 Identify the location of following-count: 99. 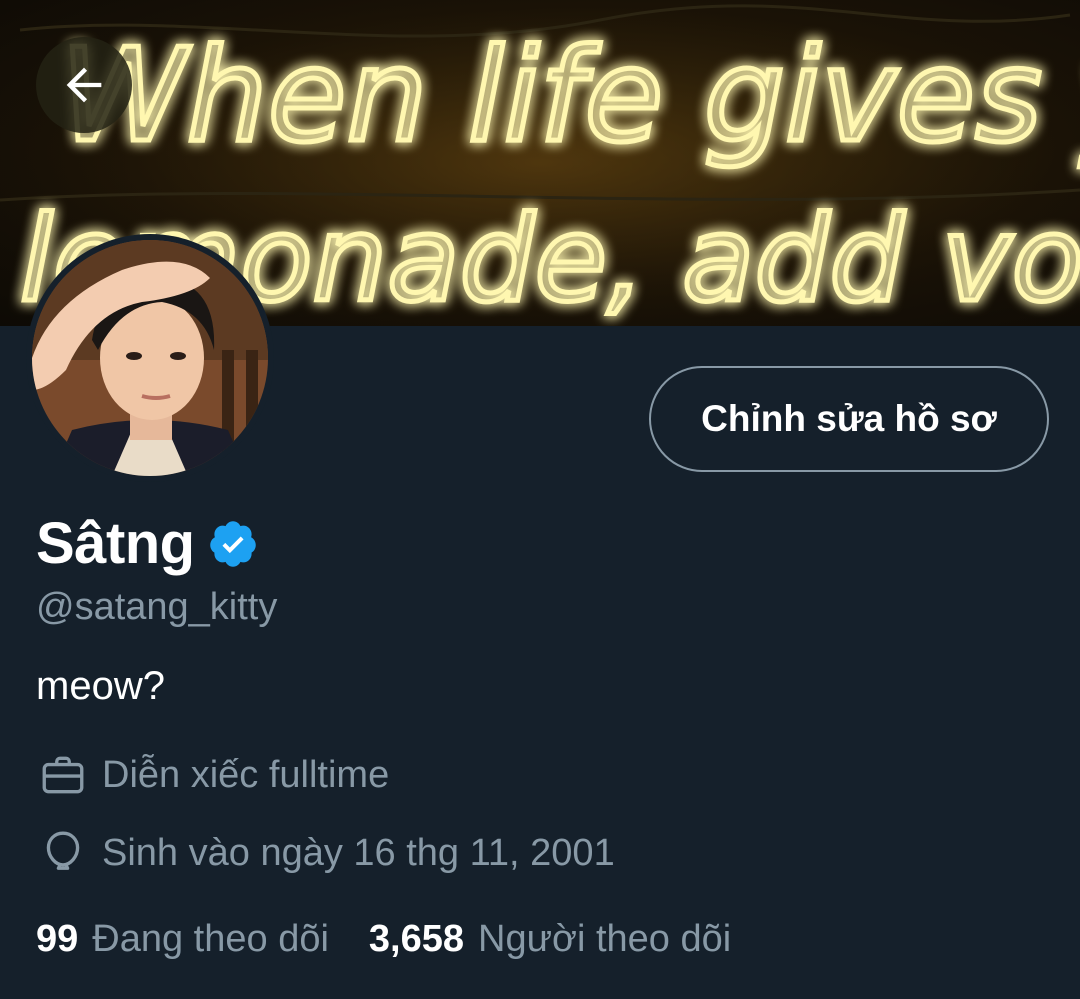
(57, 939).